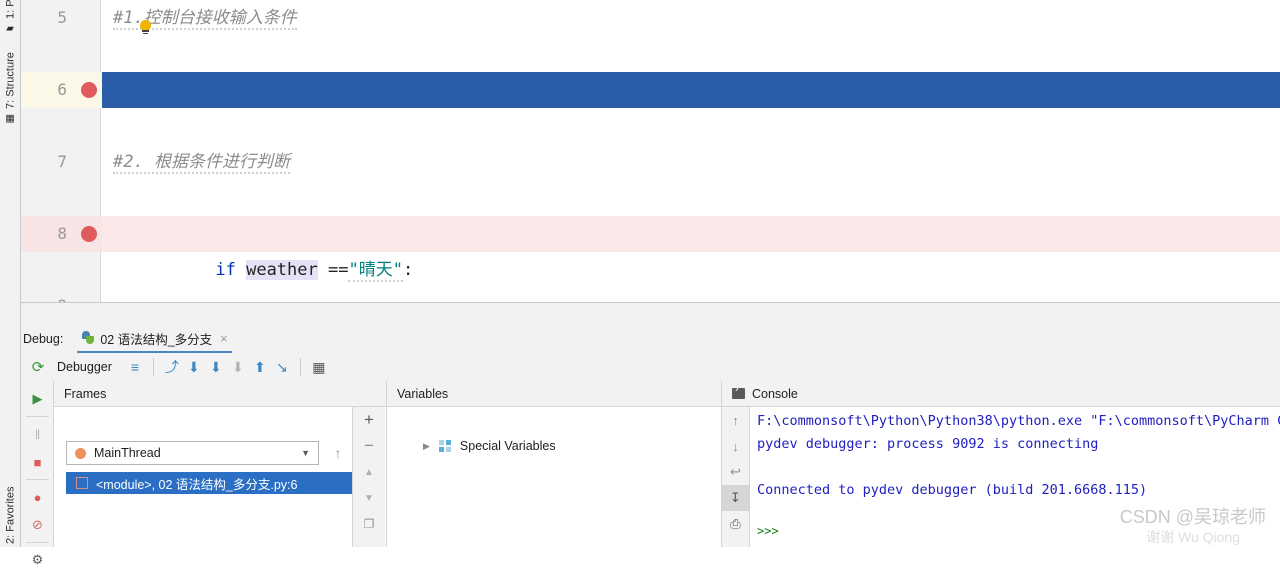  What do you see at coordinates (82, 483) in the screenshot?
I see `frame-icon` at bounding box center [82, 483].